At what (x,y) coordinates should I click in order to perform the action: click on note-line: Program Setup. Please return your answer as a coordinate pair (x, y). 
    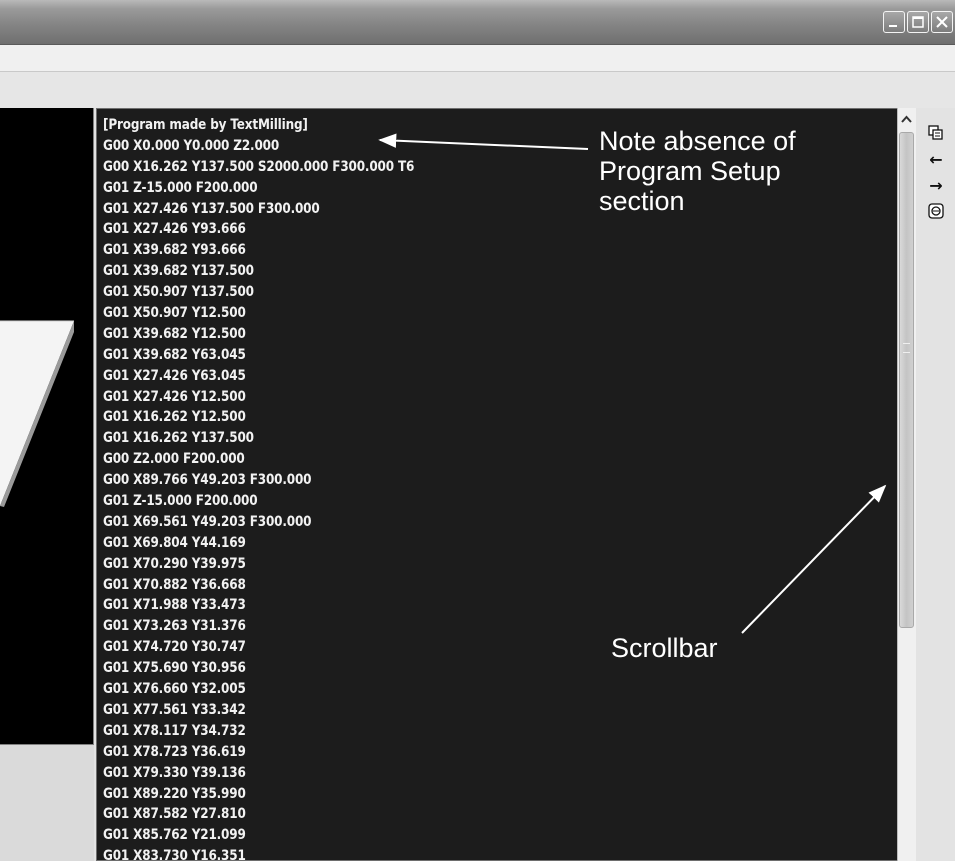
    Looking at the image, I should click on (690, 171).